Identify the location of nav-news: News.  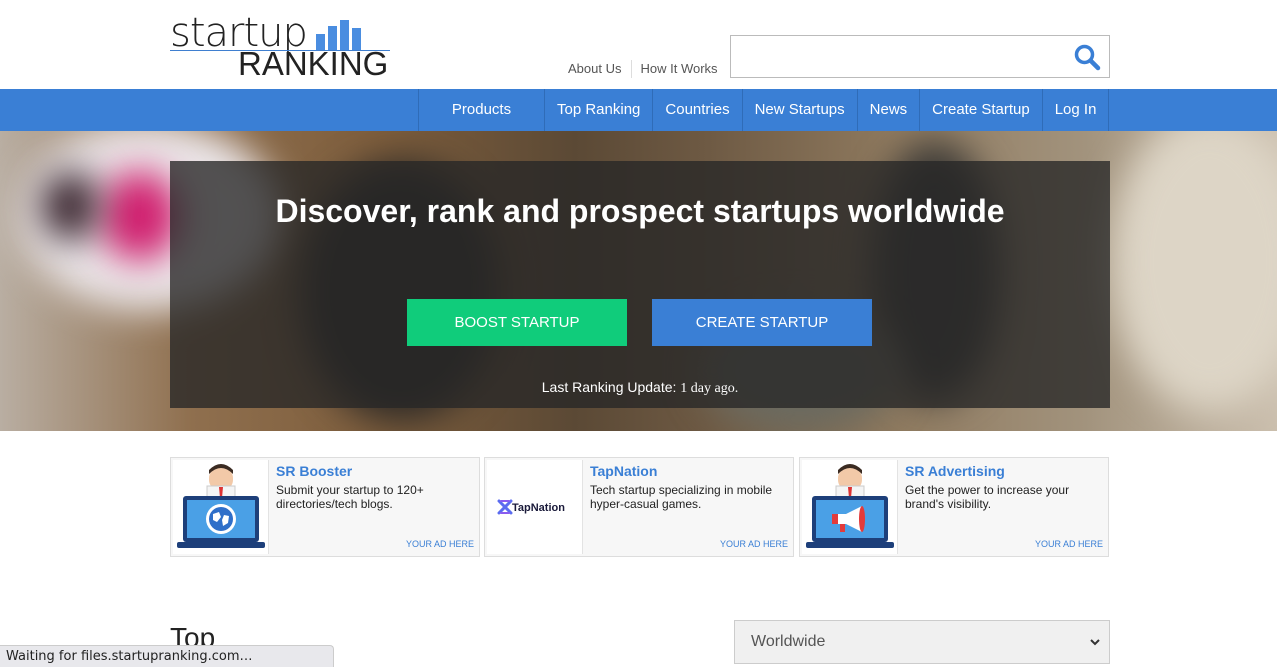
(888, 110).